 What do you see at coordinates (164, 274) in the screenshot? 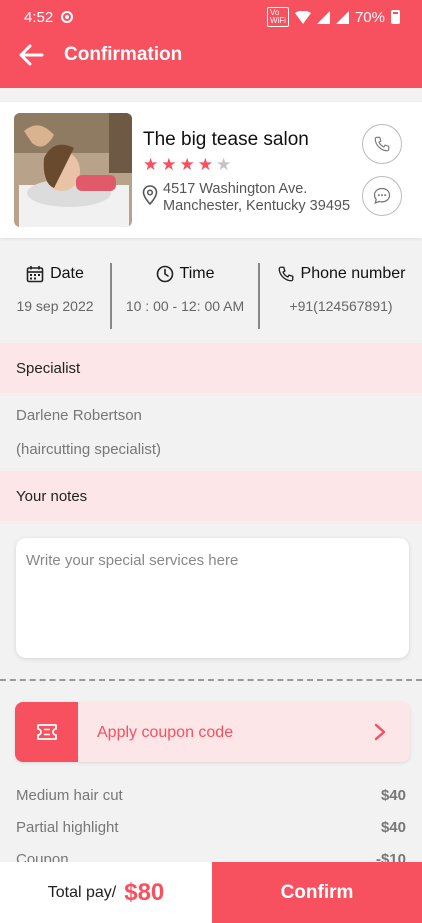
I see `clock-icon` at bounding box center [164, 274].